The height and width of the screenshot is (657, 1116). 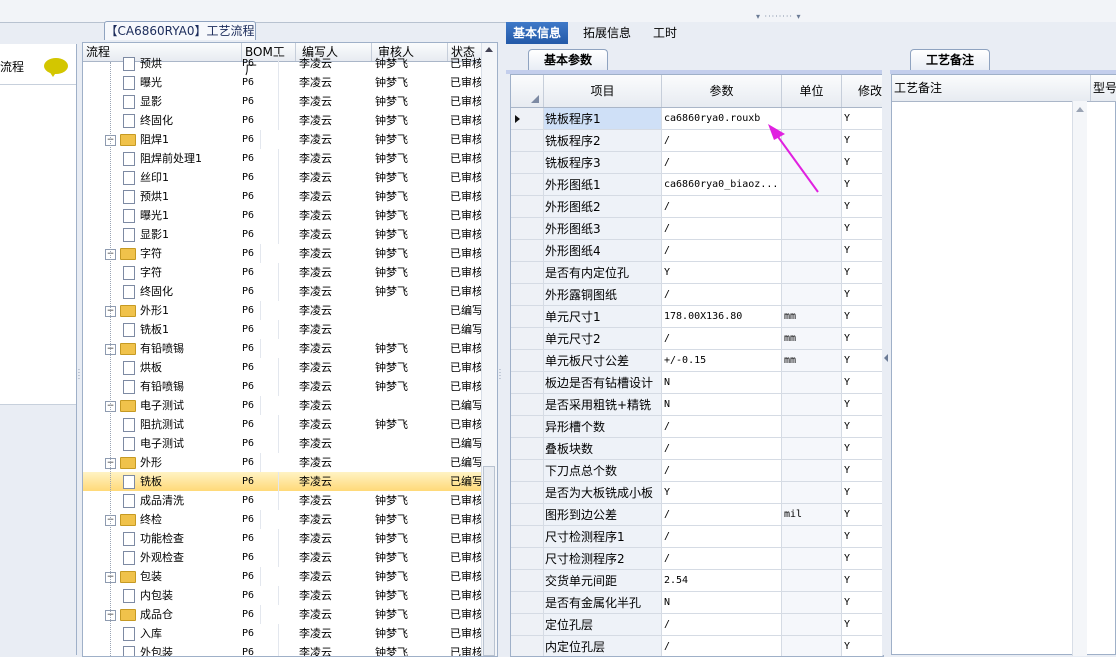 What do you see at coordinates (282, 576) in the screenshot?
I see `tree-folder-row: − 包装 P6 李凌云 钟梦飞 已审核` at bounding box center [282, 576].